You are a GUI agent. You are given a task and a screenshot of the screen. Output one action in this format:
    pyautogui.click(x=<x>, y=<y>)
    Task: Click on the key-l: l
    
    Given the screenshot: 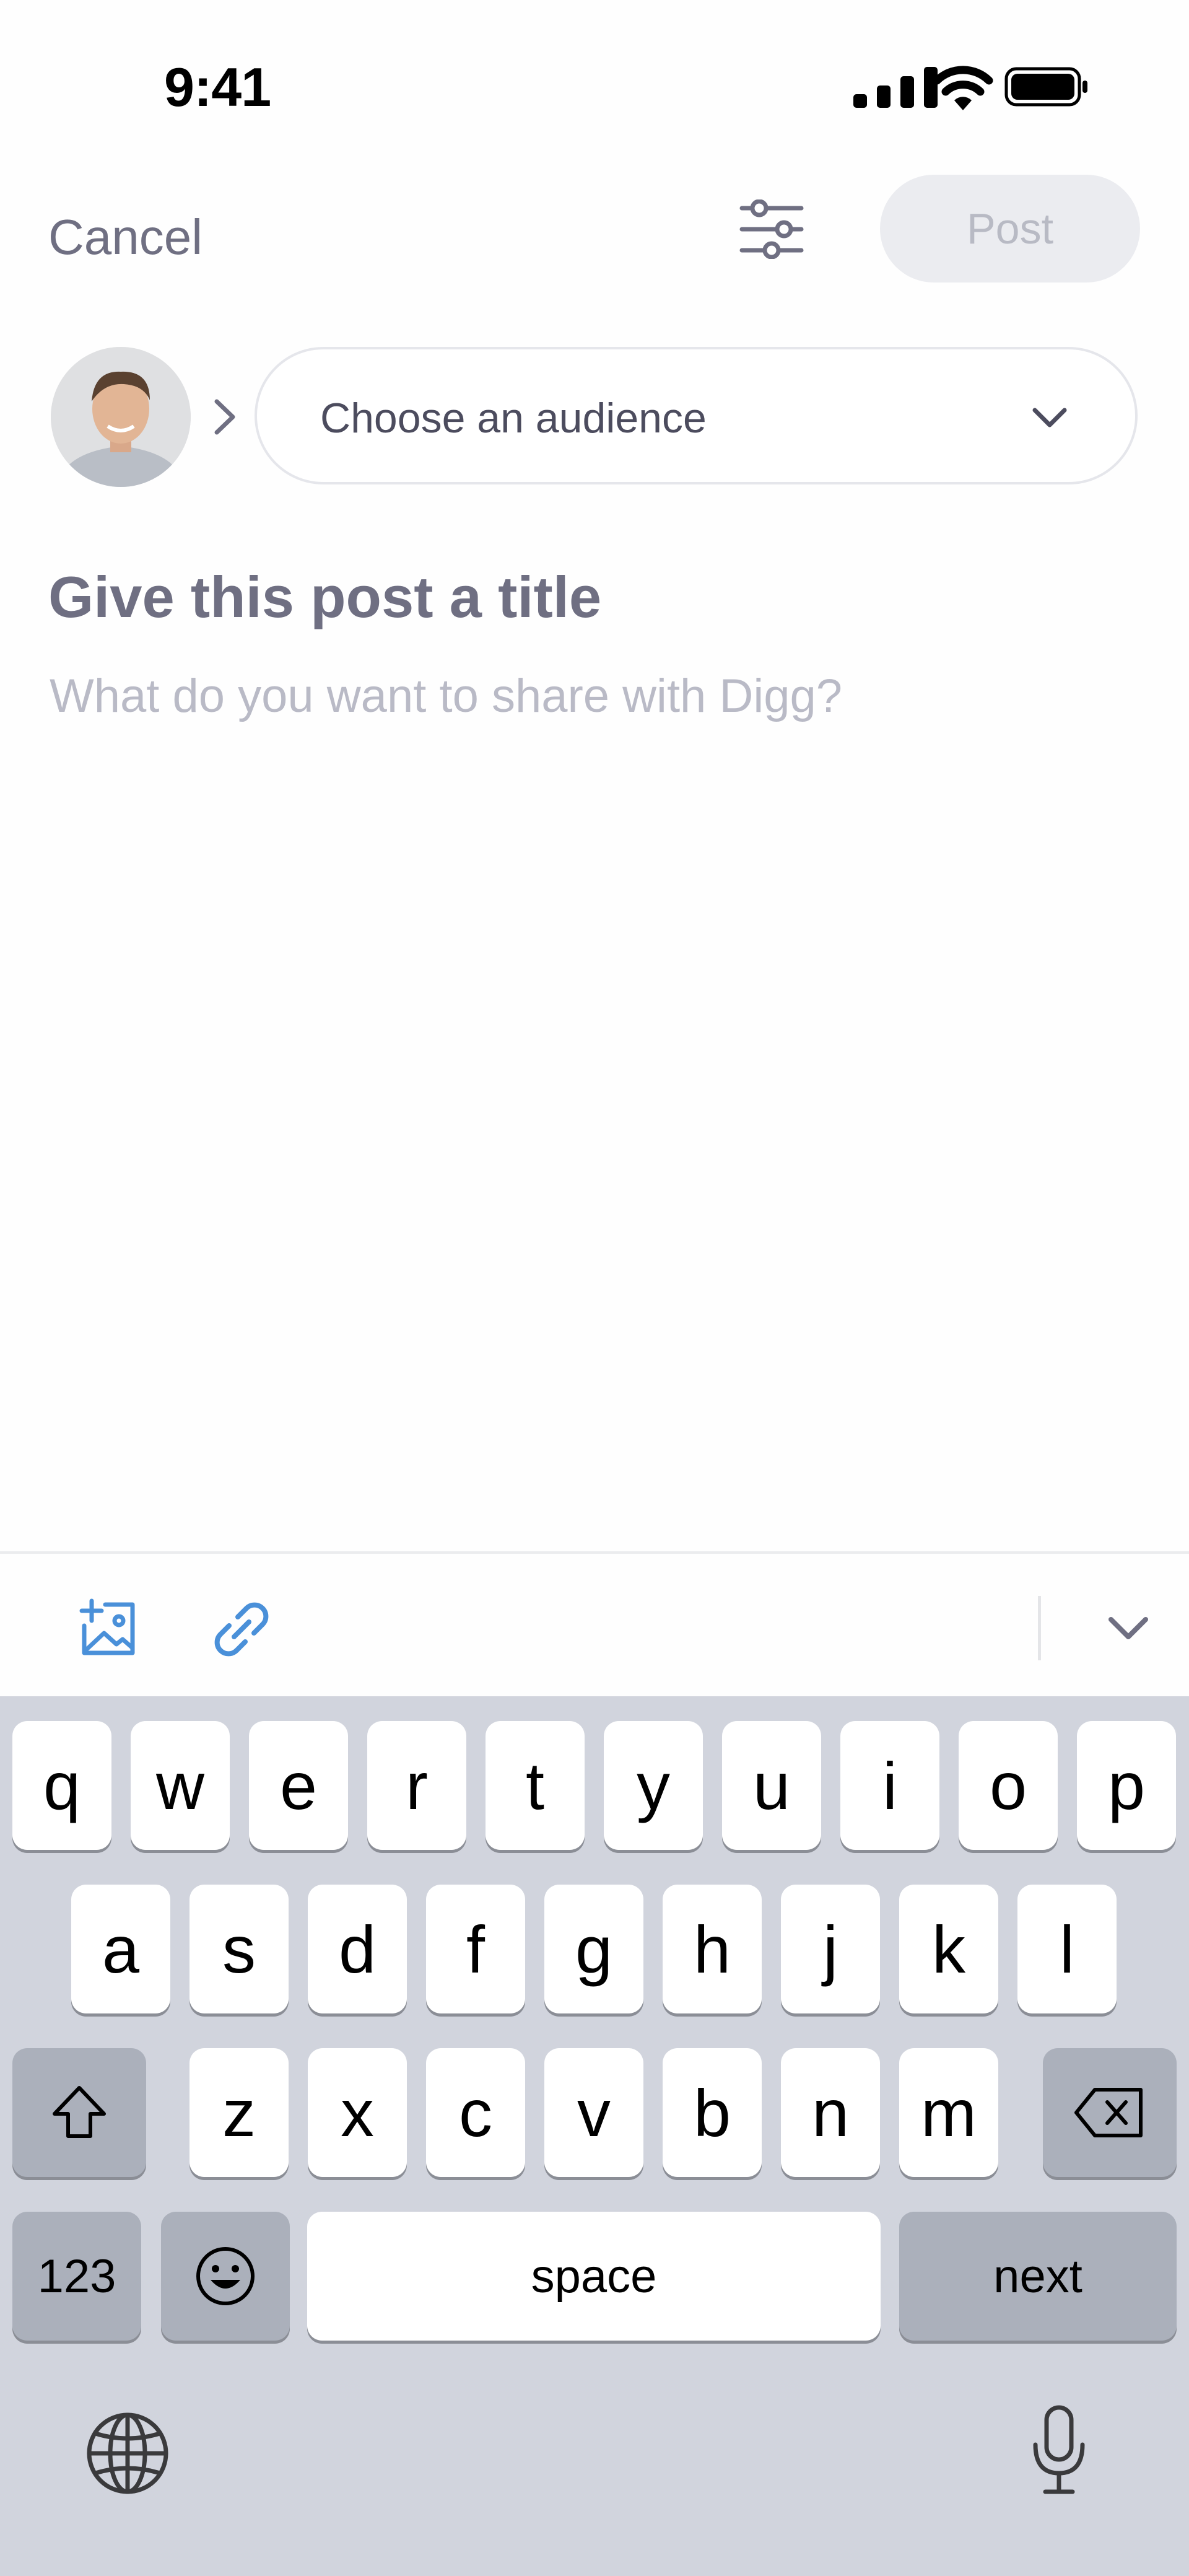 What is the action you would take?
    pyautogui.click(x=1067, y=1949)
    